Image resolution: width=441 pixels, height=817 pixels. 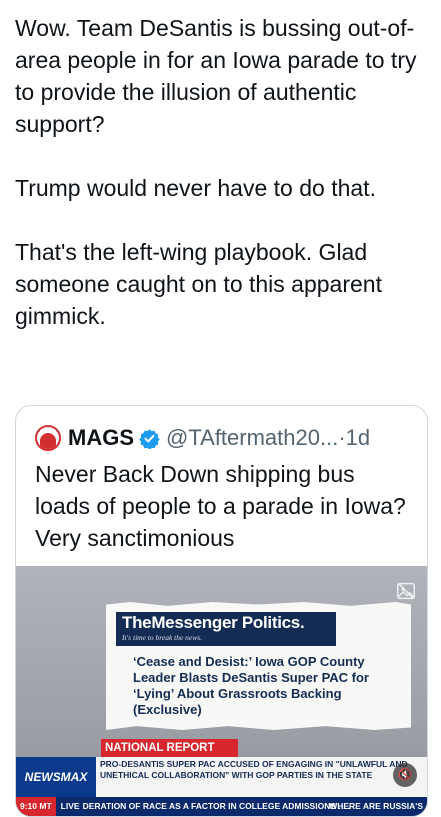 I want to click on quoted-tweet-header: MAGS @TAftermath20... · 1d, so click(x=202, y=438).